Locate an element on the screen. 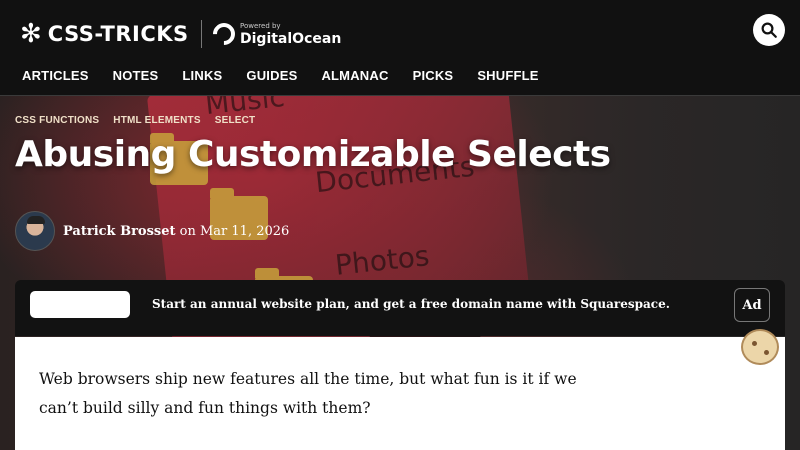 The image size is (800, 450). logo-text: CSS-TRICKS is located at coordinates (118, 34).